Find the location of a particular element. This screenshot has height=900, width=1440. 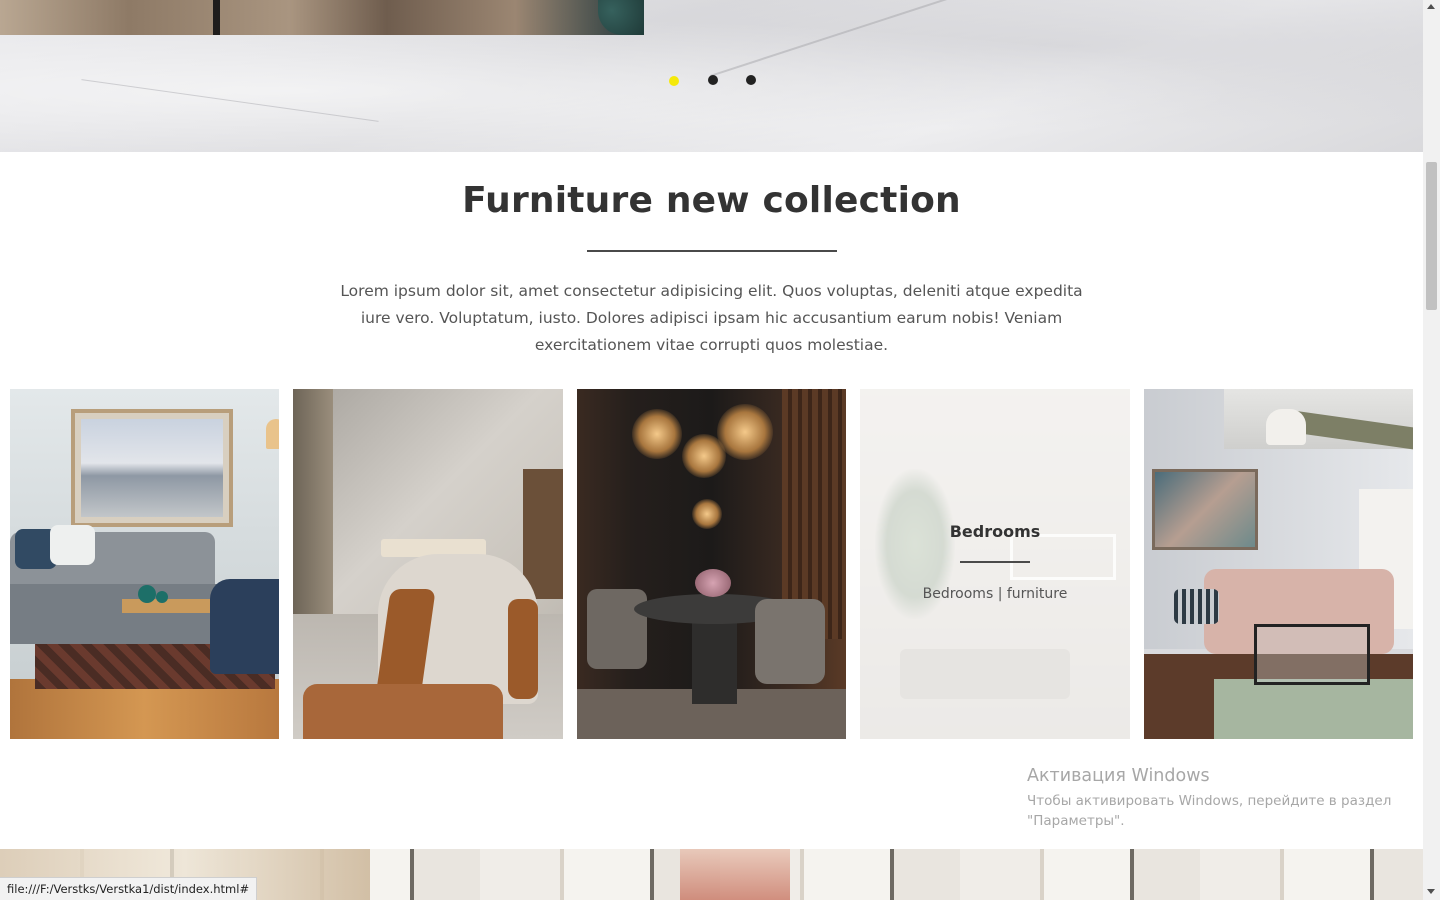

card-caption-divider is located at coordinates (995, 562).